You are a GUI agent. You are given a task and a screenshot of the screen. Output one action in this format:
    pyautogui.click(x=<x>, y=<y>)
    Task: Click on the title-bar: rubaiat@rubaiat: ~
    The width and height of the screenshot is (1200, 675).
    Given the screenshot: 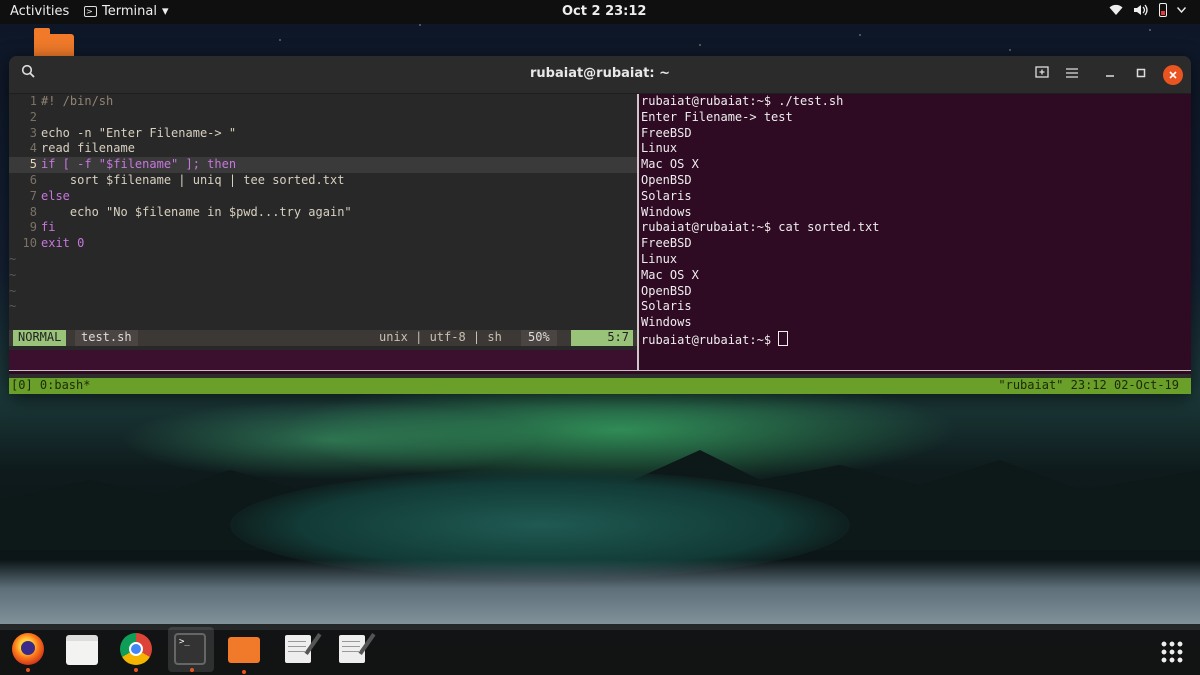 What is the action you would take?
    pyautogui.click(x=600, y=75)
    